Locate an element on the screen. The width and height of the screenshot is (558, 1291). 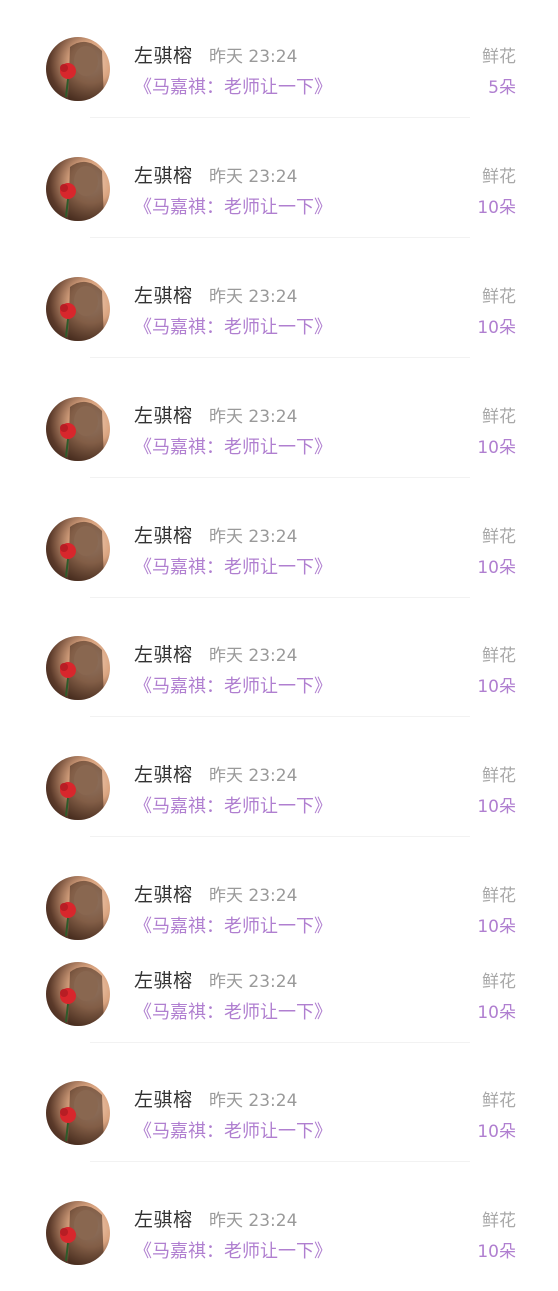
gift-count: 5朵 is located at coordinates (502, 88).